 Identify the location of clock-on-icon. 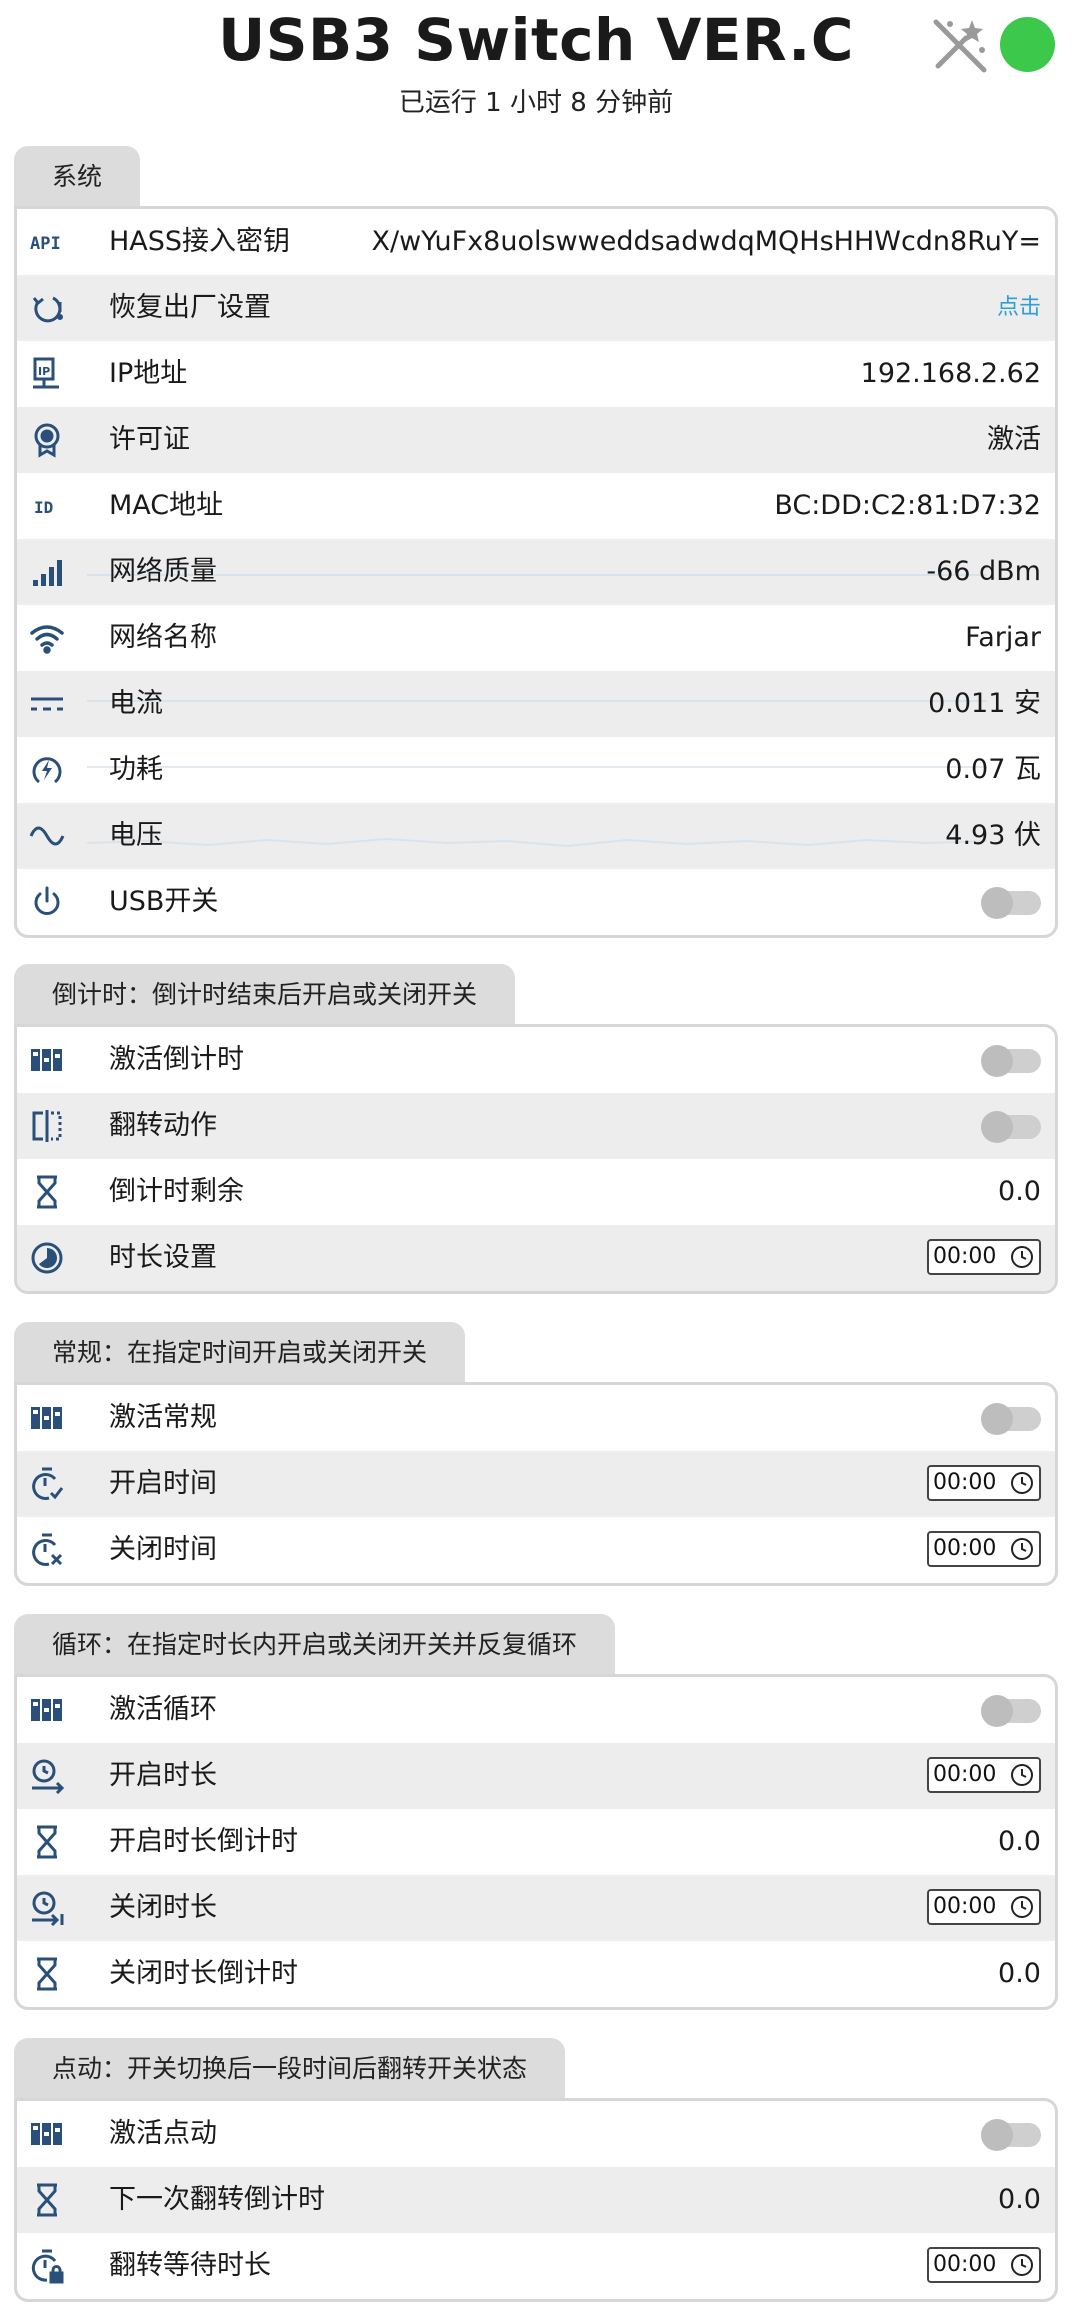
(47, 1776).